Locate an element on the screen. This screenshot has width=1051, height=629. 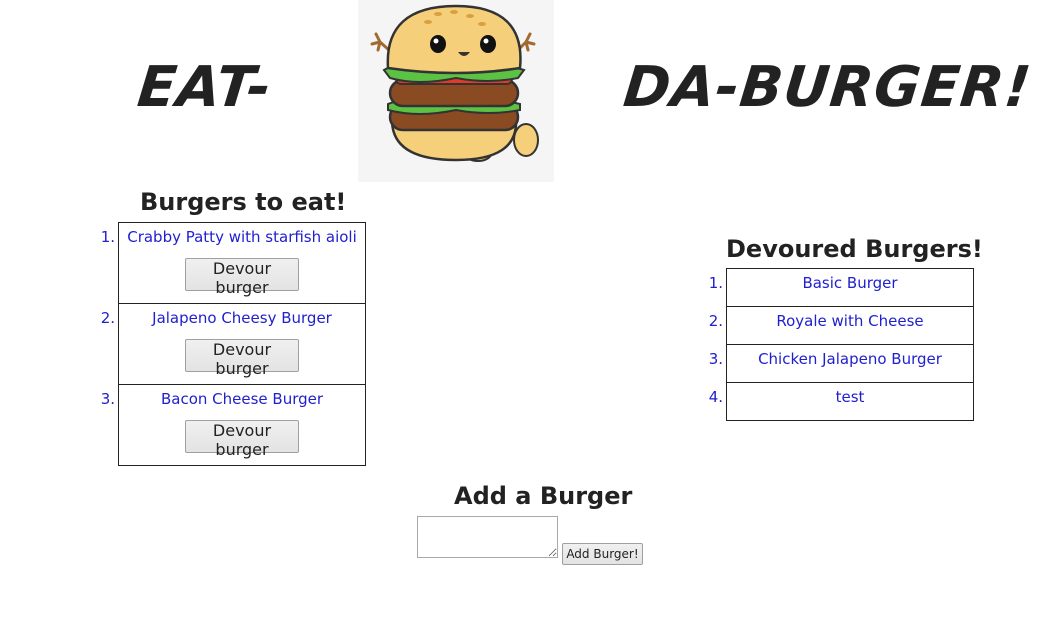
burger-name: Jalapeno Cheesy Burger is located at coordinates (242, 318).